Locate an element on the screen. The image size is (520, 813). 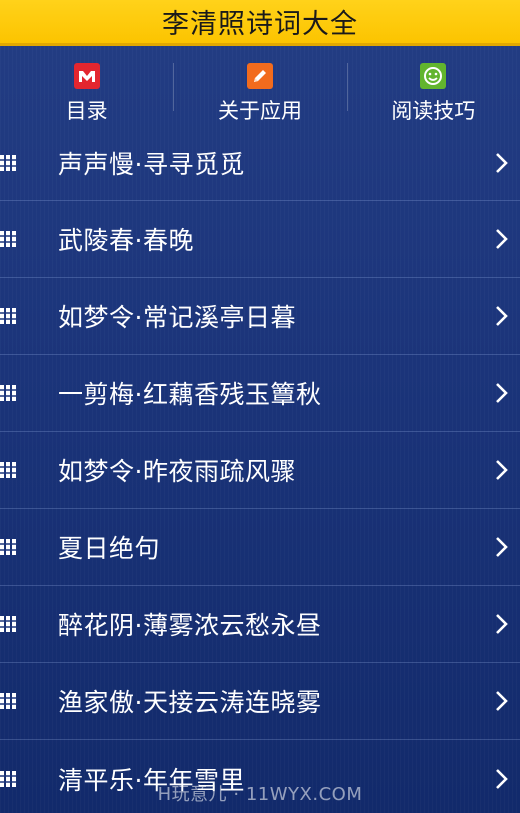
smiley-icon is located at coordinates (433, 76).